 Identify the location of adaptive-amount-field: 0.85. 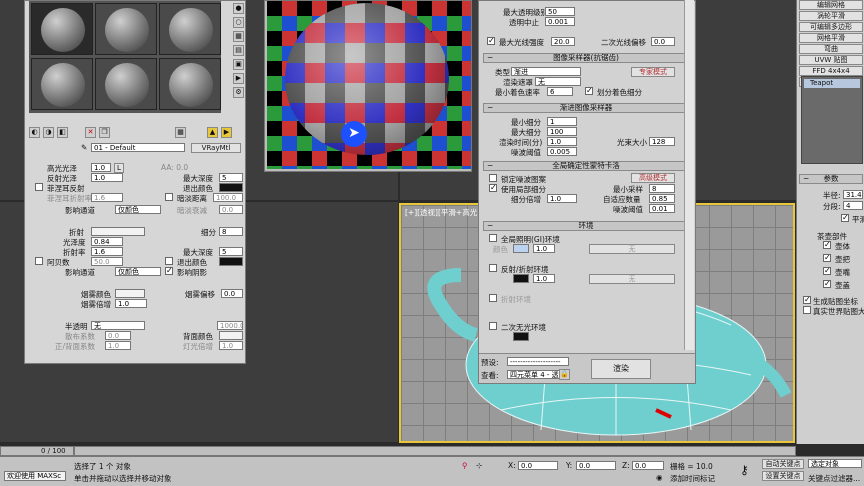
(662, 198).